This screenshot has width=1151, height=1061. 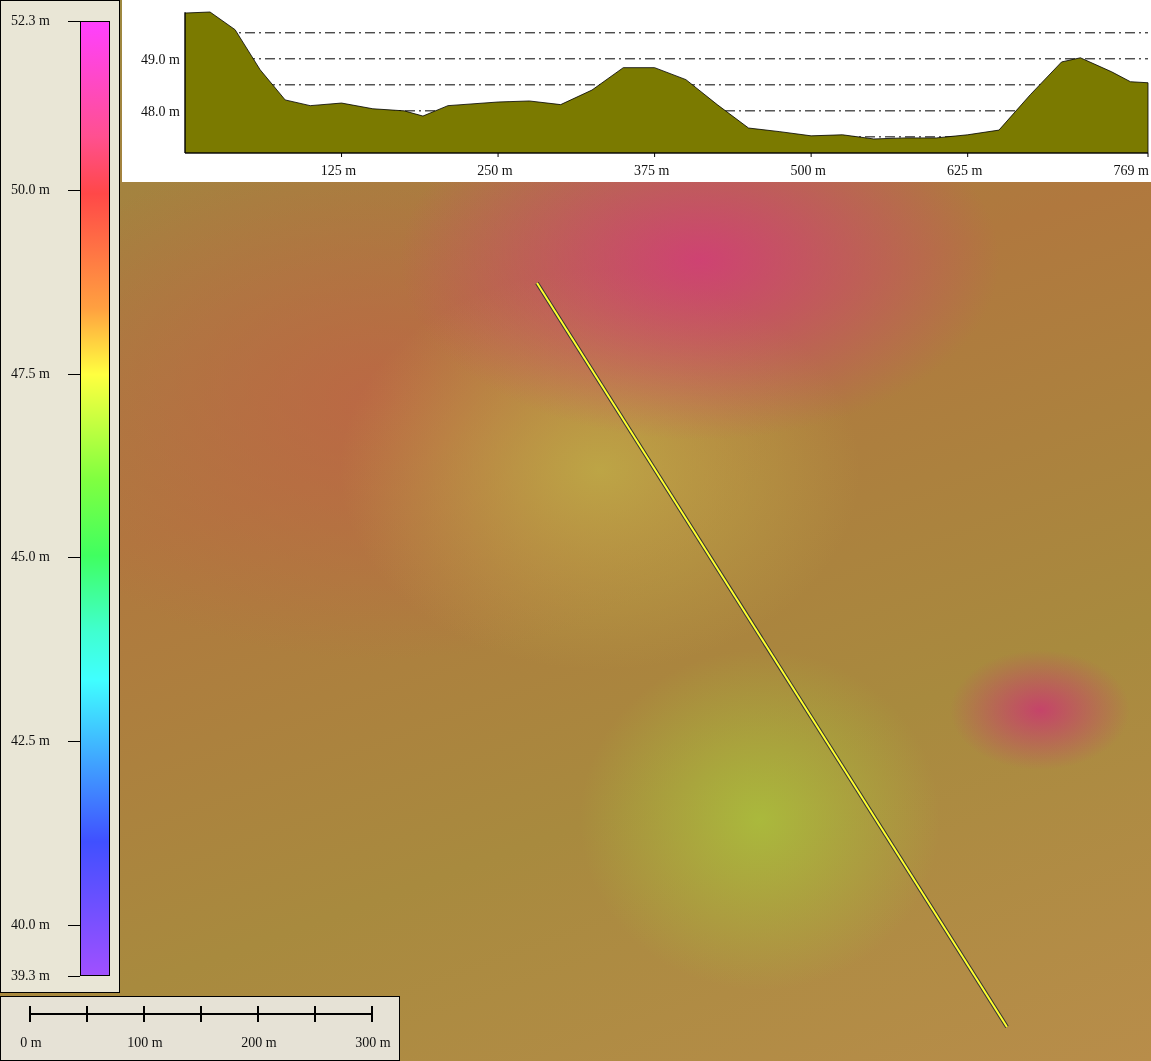 What do you see at coordinates (30, 189) in the screenshot?
I see `legend-label: 50.0 m` at bounding box center [30, 189].